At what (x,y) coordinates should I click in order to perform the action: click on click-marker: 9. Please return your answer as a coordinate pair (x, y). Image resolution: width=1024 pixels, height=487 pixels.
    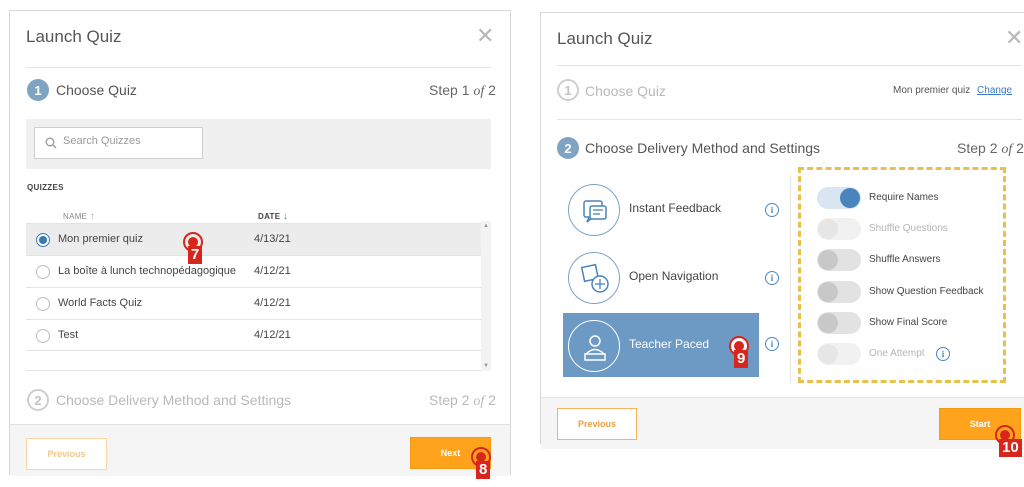
    Looking at the image, I should click on (743, 352).